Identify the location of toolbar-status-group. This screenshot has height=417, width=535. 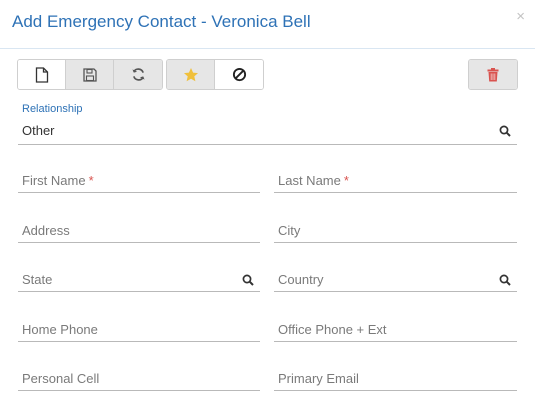
(215, 74).